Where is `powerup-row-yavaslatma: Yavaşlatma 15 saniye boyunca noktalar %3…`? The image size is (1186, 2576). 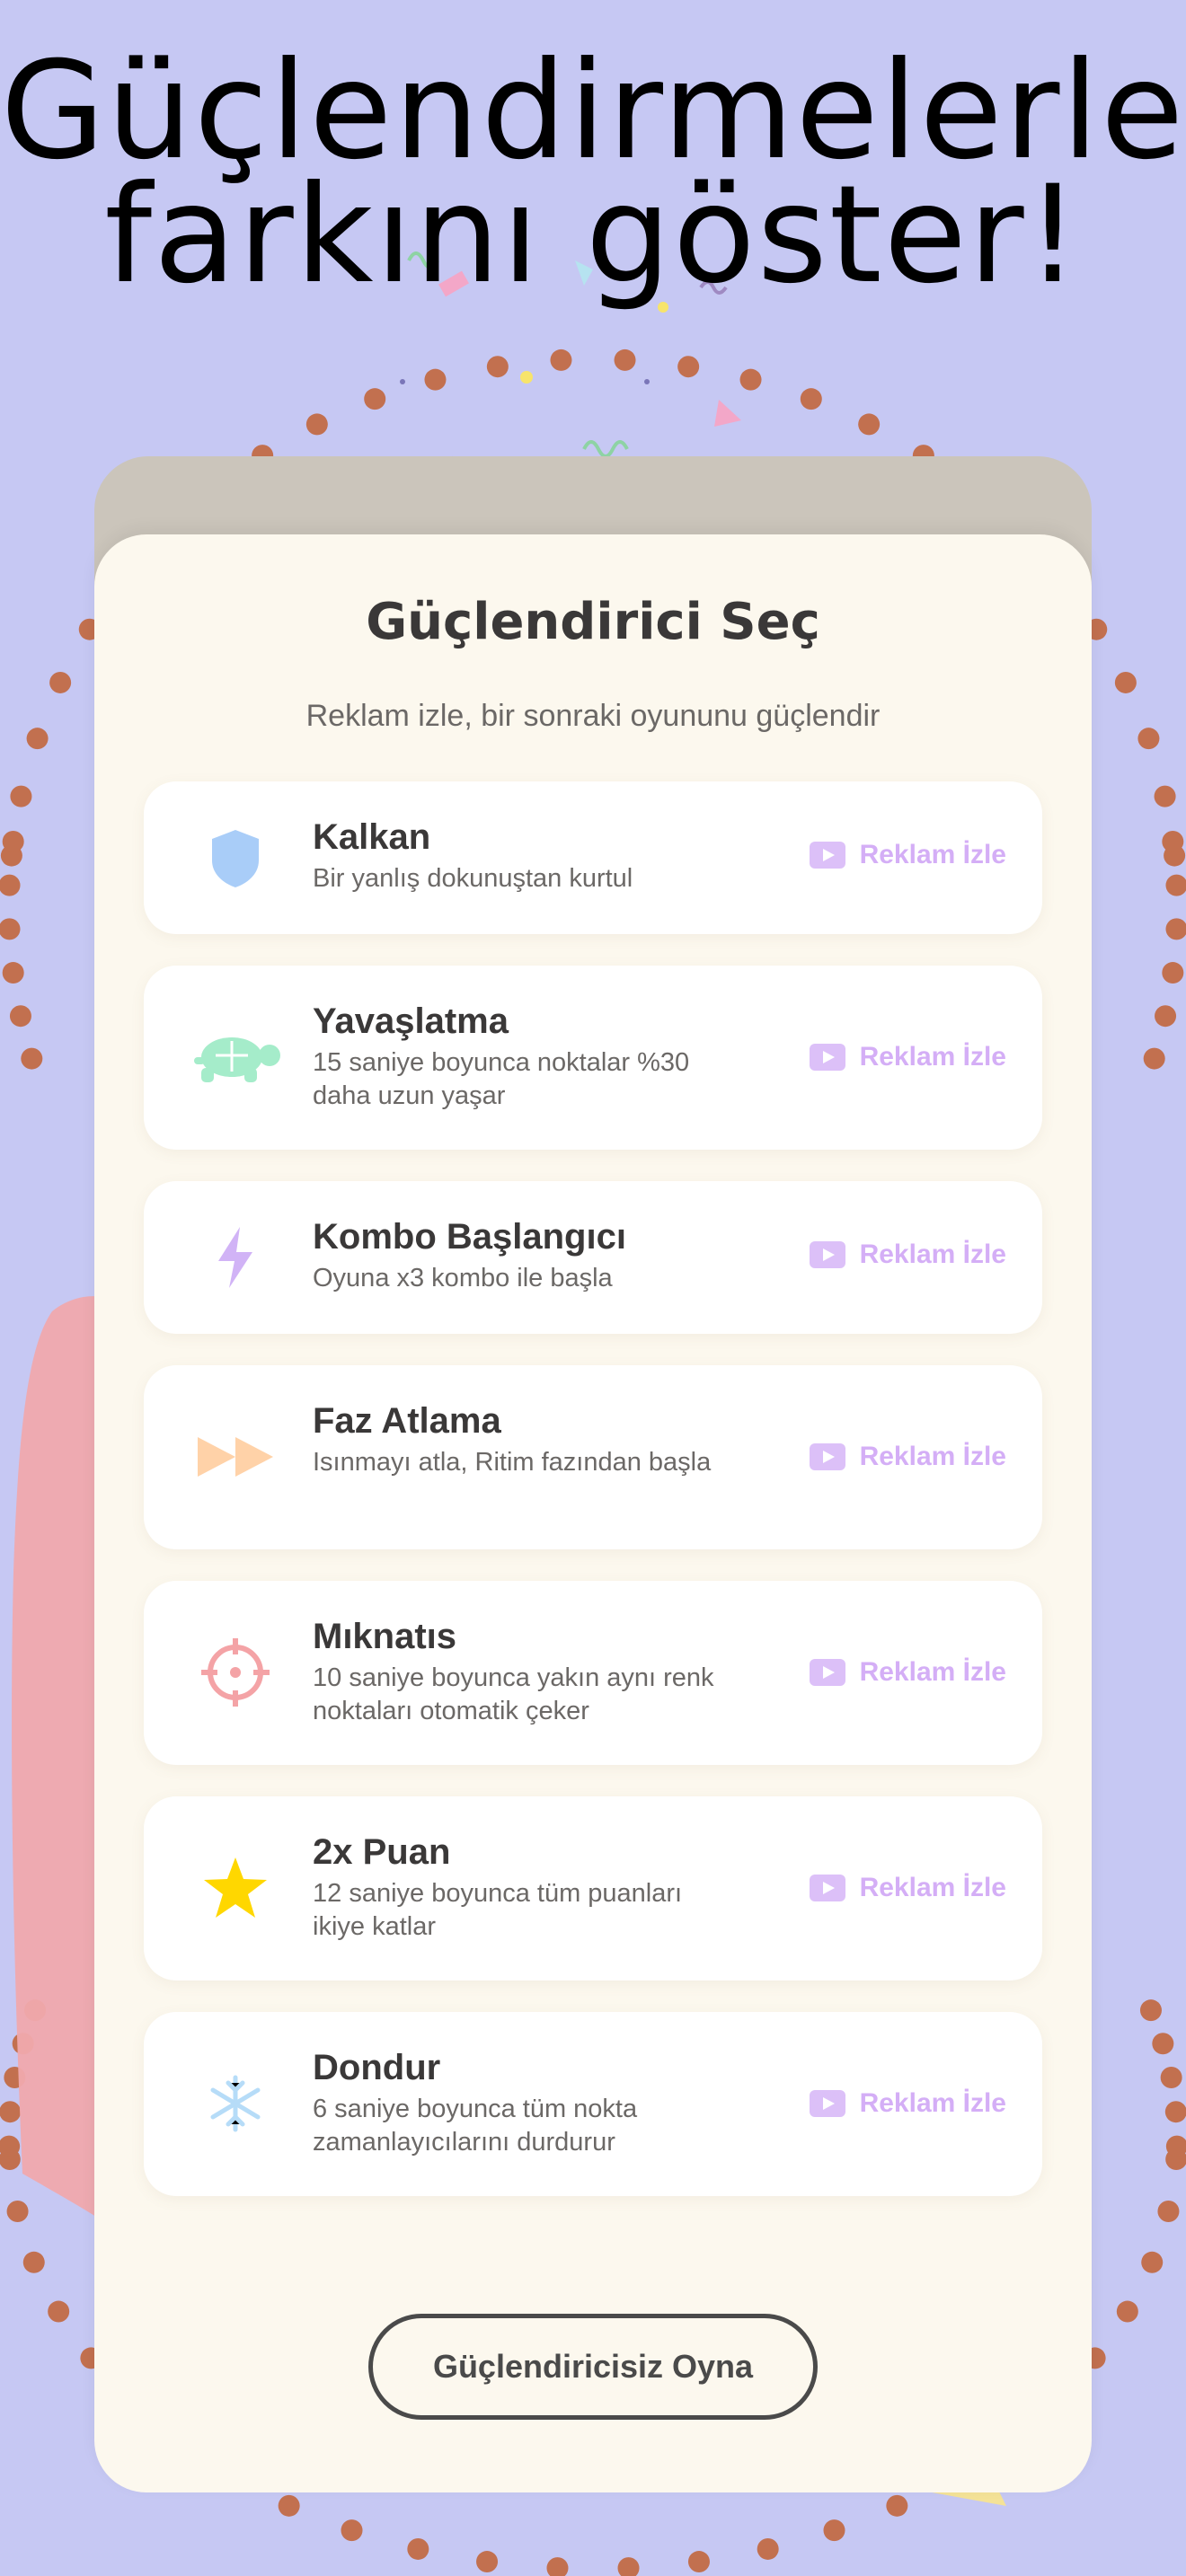 powerup-row-yavaslatma: Yavaşlatma 15 saniye boyunca noktalar %3… is located at coordinates (593, 1058).